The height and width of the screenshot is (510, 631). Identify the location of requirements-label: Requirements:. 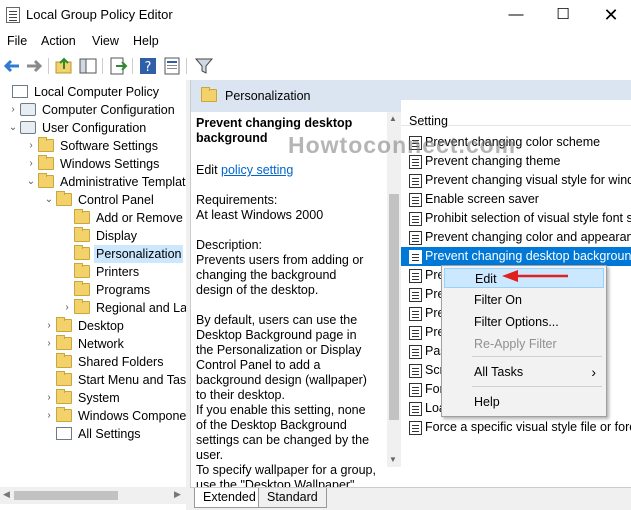
(237, 200).